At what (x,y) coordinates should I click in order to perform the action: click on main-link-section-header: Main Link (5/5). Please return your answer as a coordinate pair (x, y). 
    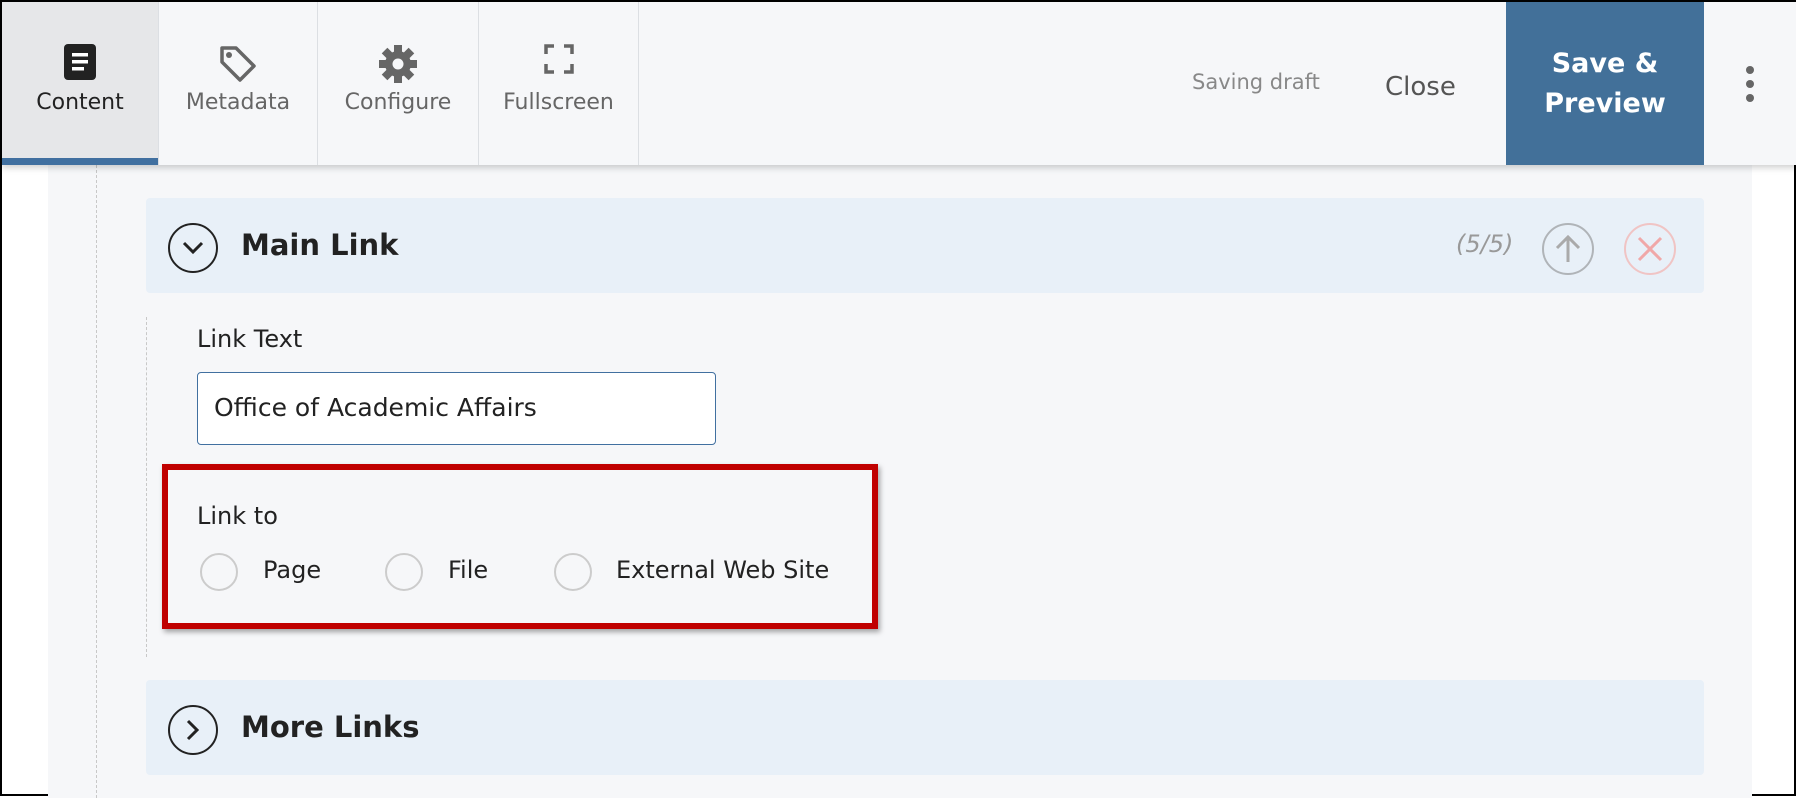
    Looking at the image, I should click on (925, 245).